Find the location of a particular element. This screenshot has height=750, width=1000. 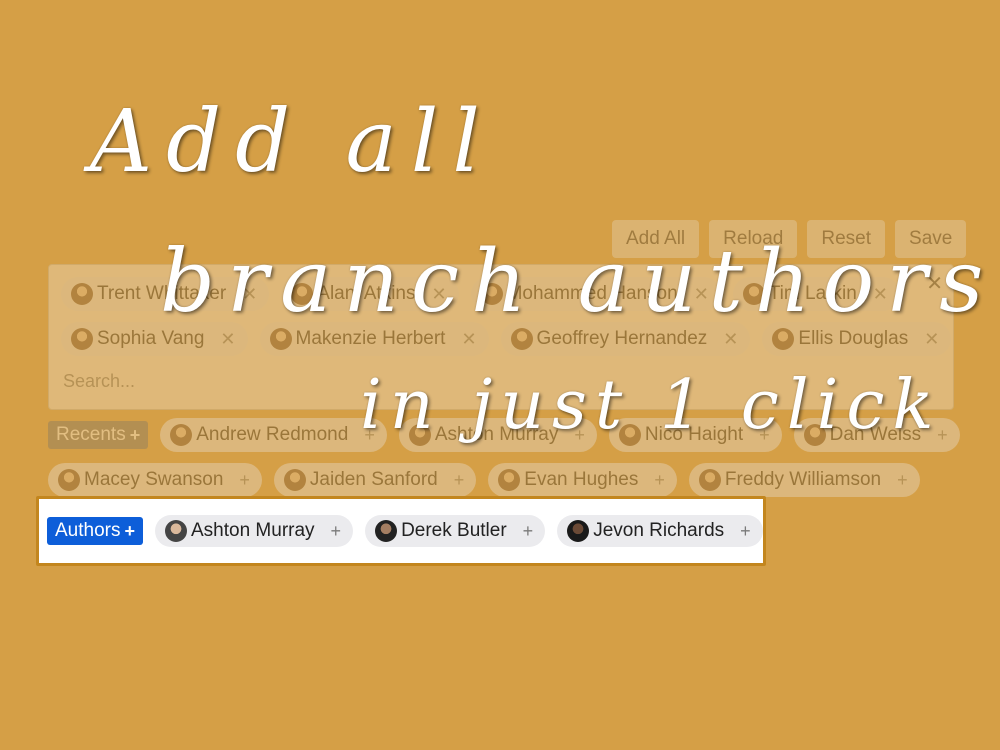

headline-line-3: in just 1 click is located at coordinates (651, 405).